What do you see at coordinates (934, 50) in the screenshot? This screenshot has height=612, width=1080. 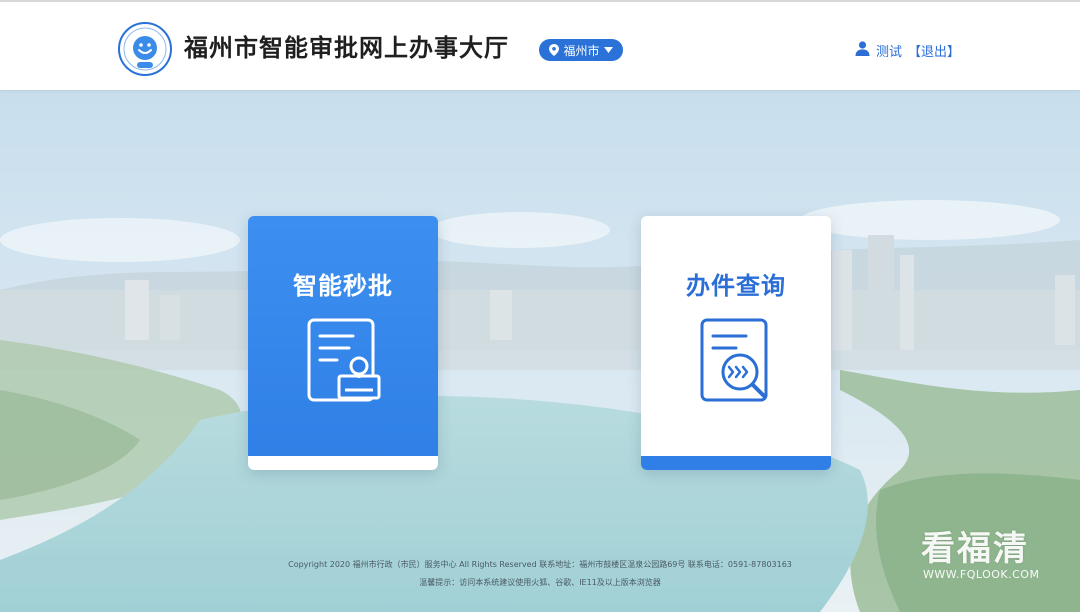 I see `logout-link: 【退出】` at bounding box center [934, 50].